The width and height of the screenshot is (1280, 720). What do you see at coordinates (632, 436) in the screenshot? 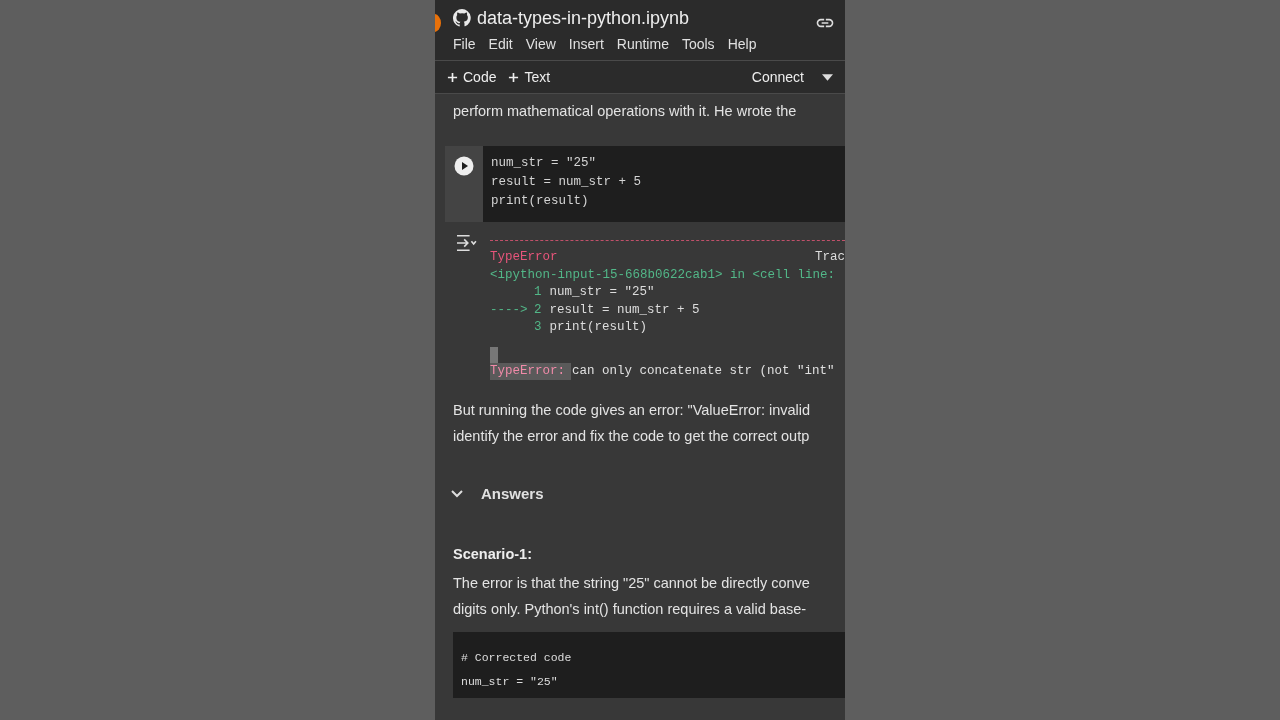
I see `text-line: identify the error and fix the code to get the correct outp` at bounding box center [632, 436].